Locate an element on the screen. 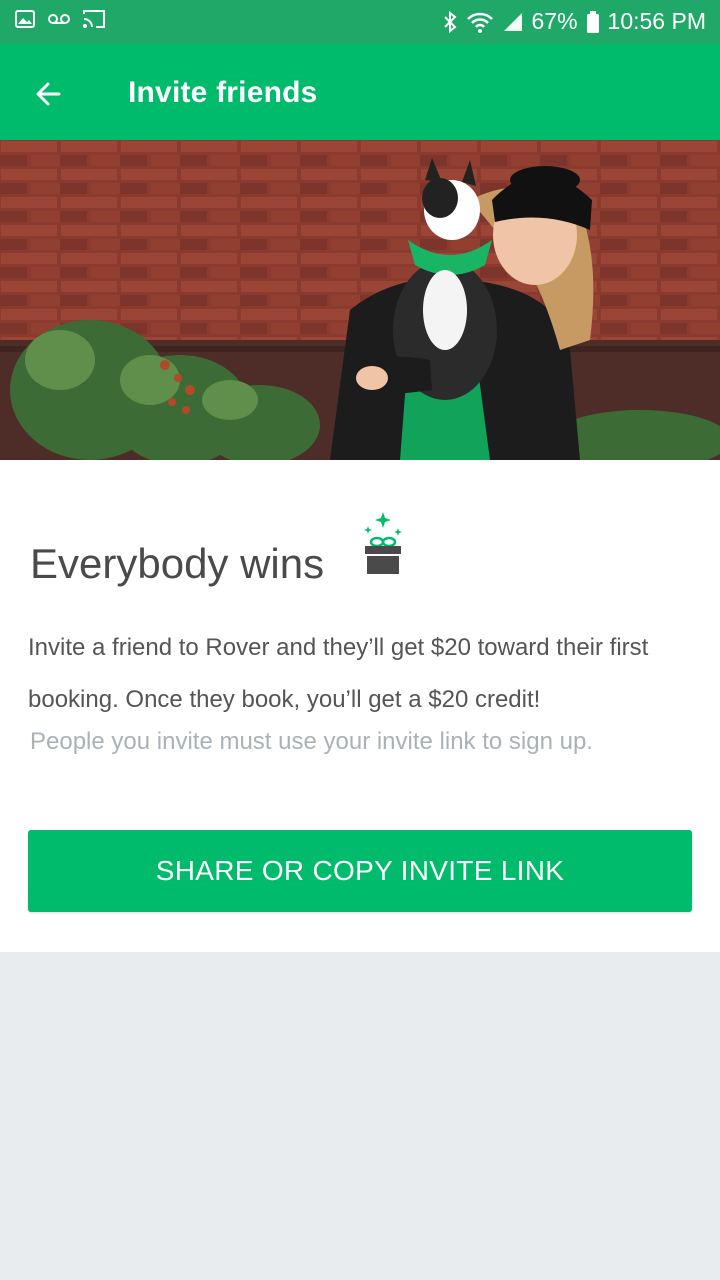  status-right-icons: 67% 10:56 PM is located at coordinates (574, 21).